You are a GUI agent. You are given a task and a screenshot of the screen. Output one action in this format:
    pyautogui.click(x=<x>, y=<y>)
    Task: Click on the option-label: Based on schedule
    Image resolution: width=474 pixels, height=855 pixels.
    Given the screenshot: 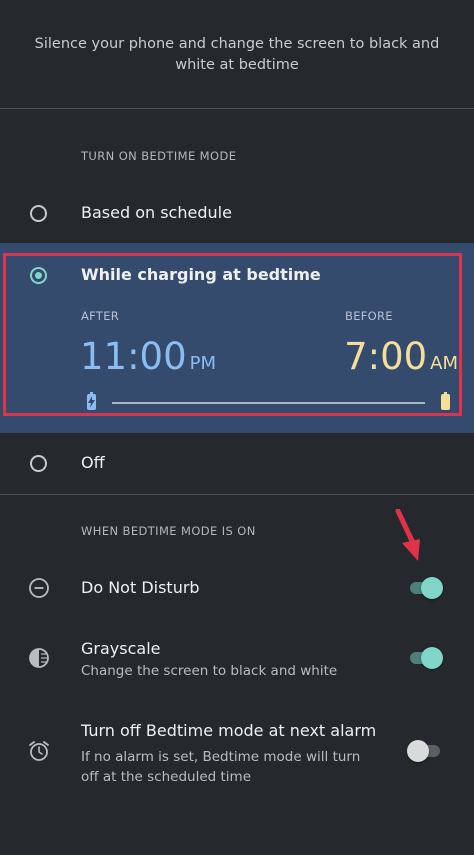 What is the action you would take?
    pyautogui.click(x=156, y=212)
    